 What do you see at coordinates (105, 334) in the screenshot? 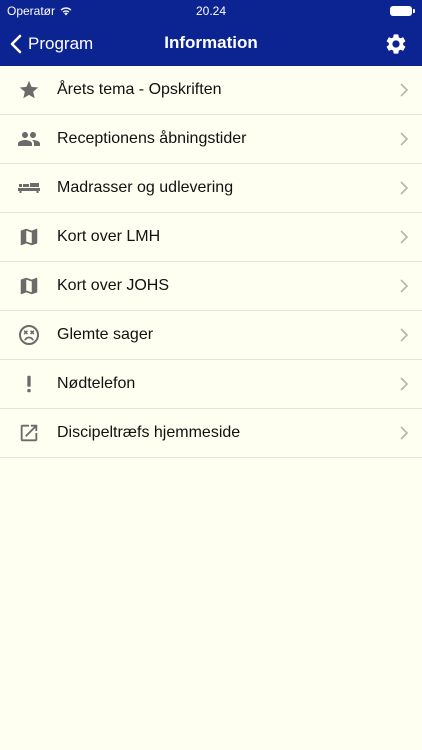
I see `list-item-label: Glemte sager` at bounding box center [105, 334].